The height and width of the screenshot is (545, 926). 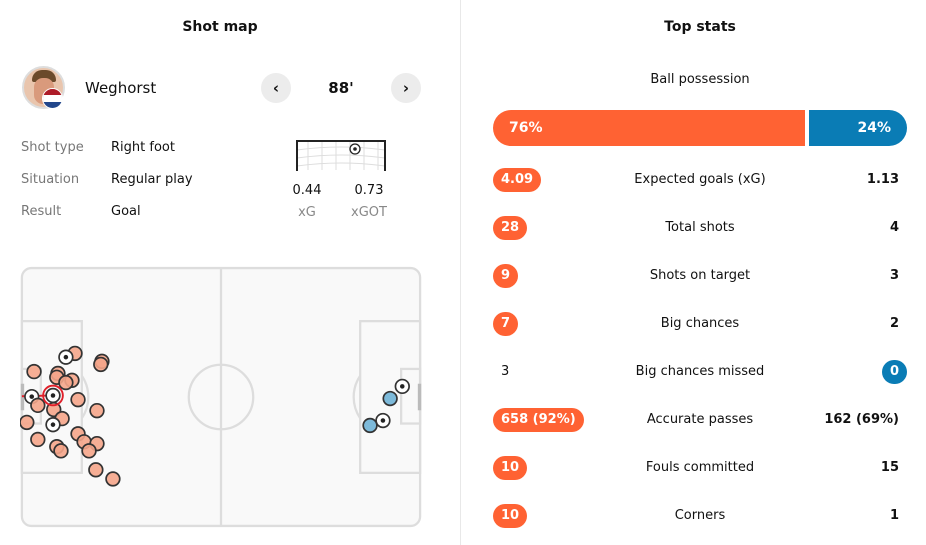 I want to click on stat-label: Shots on target, so click(x=700, y=275).